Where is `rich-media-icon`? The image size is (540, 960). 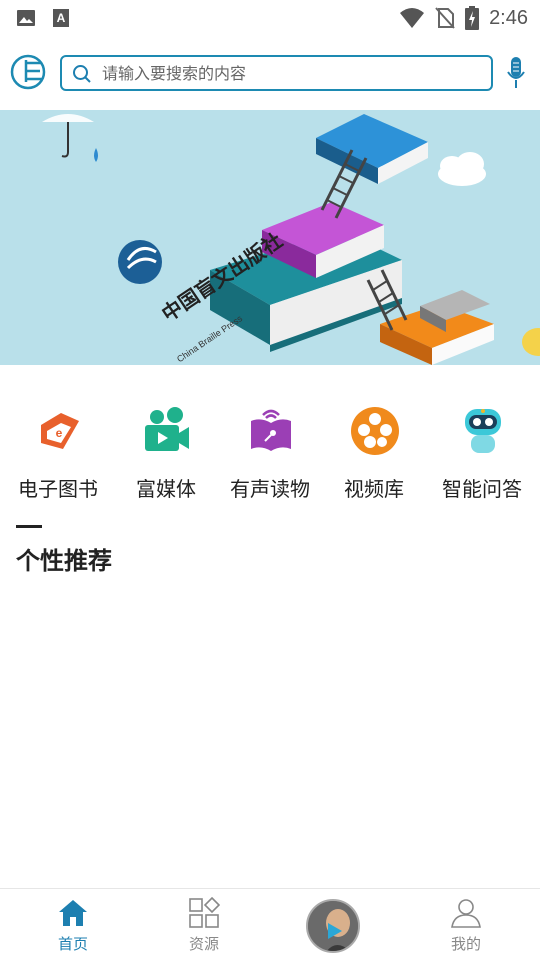
rich-media-icon is located at coordinates (167, 429).